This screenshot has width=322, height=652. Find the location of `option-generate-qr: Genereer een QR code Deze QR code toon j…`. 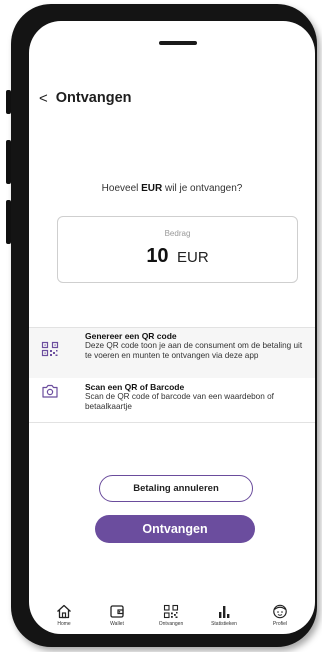

option-generate-qr: Genereer een QR code Deze QR code toon j… is located at coordinates (172, 353).